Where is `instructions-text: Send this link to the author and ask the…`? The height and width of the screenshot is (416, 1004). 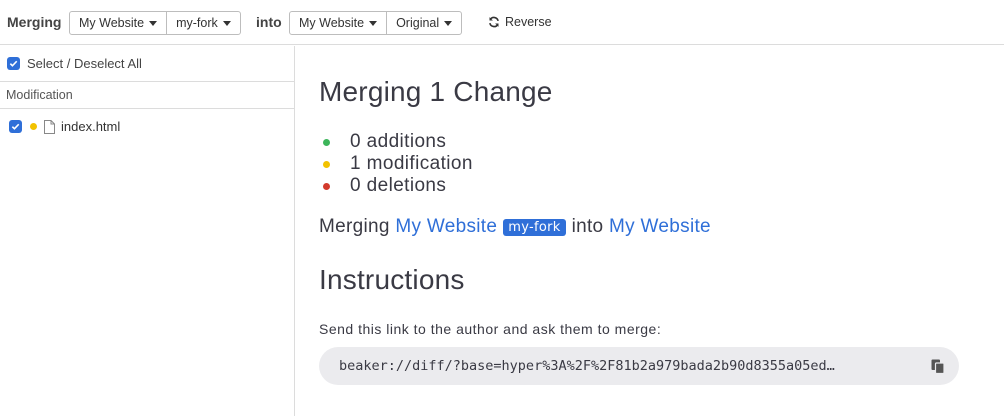 instructions-text: Send this link to the author and ask the… is located at coordinates (490, 329).